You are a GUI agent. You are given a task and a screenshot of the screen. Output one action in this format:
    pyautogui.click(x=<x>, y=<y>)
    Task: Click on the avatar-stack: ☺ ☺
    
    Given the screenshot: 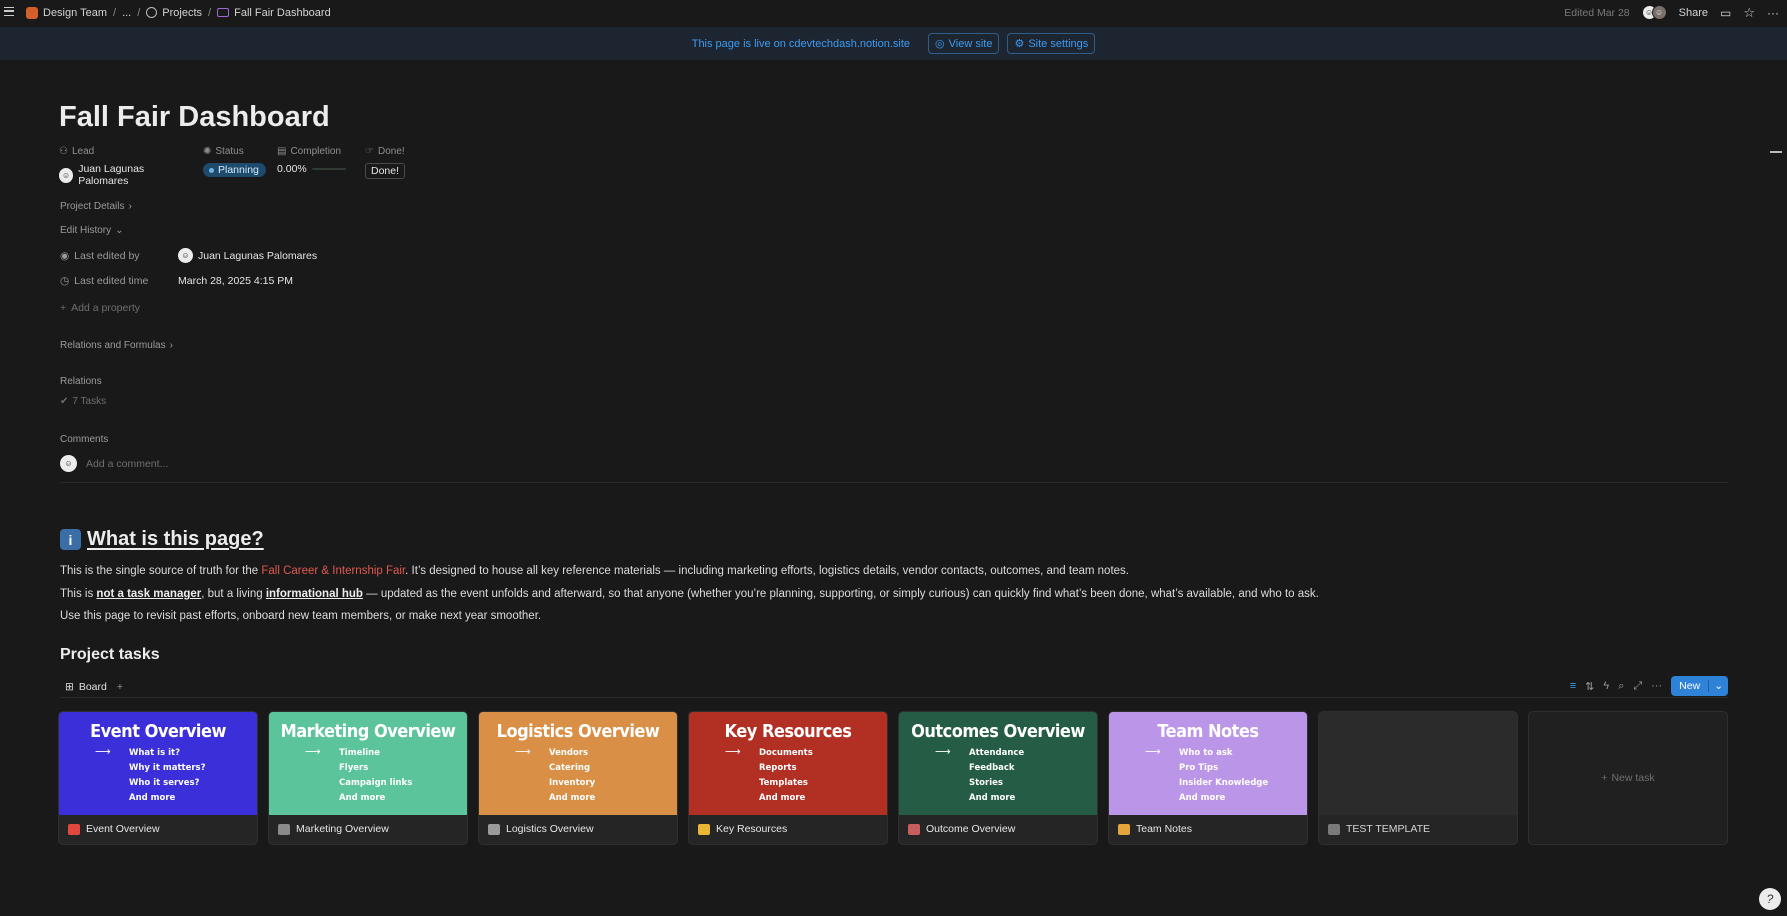 What is the action you would take?
    pyautogui.click(x=1654, y=12)
    